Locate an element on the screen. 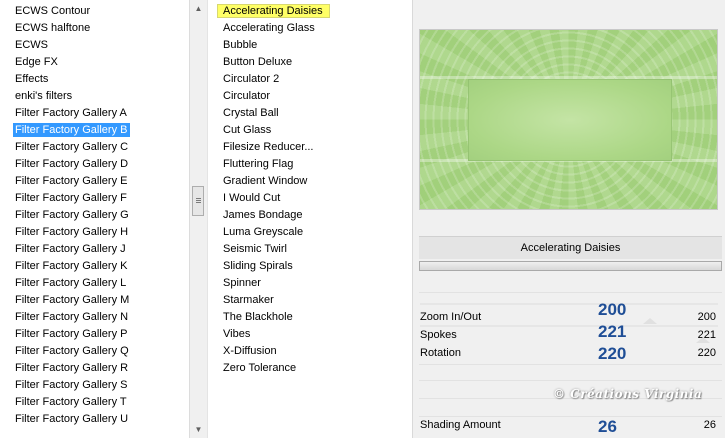 This screenshot has width=725, height=438. category-item: ECWS halftone is located at coordinates (65, 28).